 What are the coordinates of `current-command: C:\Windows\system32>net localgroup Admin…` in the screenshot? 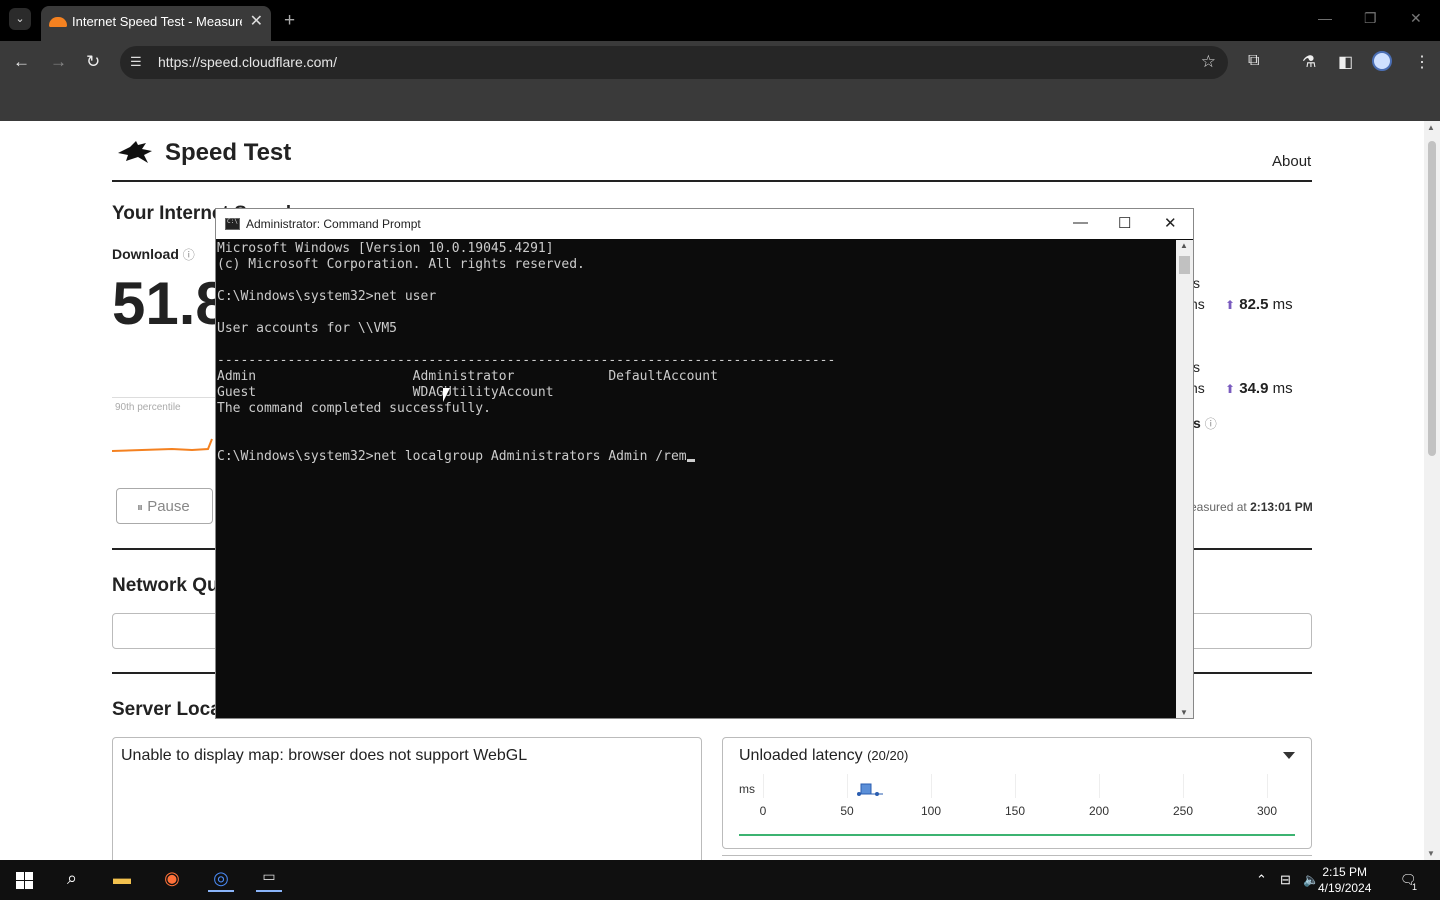 It's located at (452, 456).